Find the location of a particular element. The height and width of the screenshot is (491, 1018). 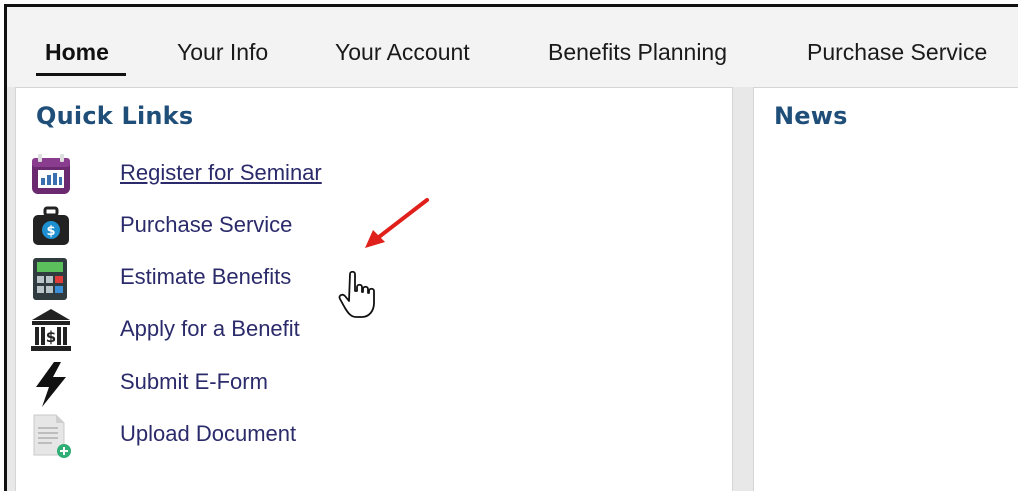

calendar-icon is located at coordinates (51, 174).